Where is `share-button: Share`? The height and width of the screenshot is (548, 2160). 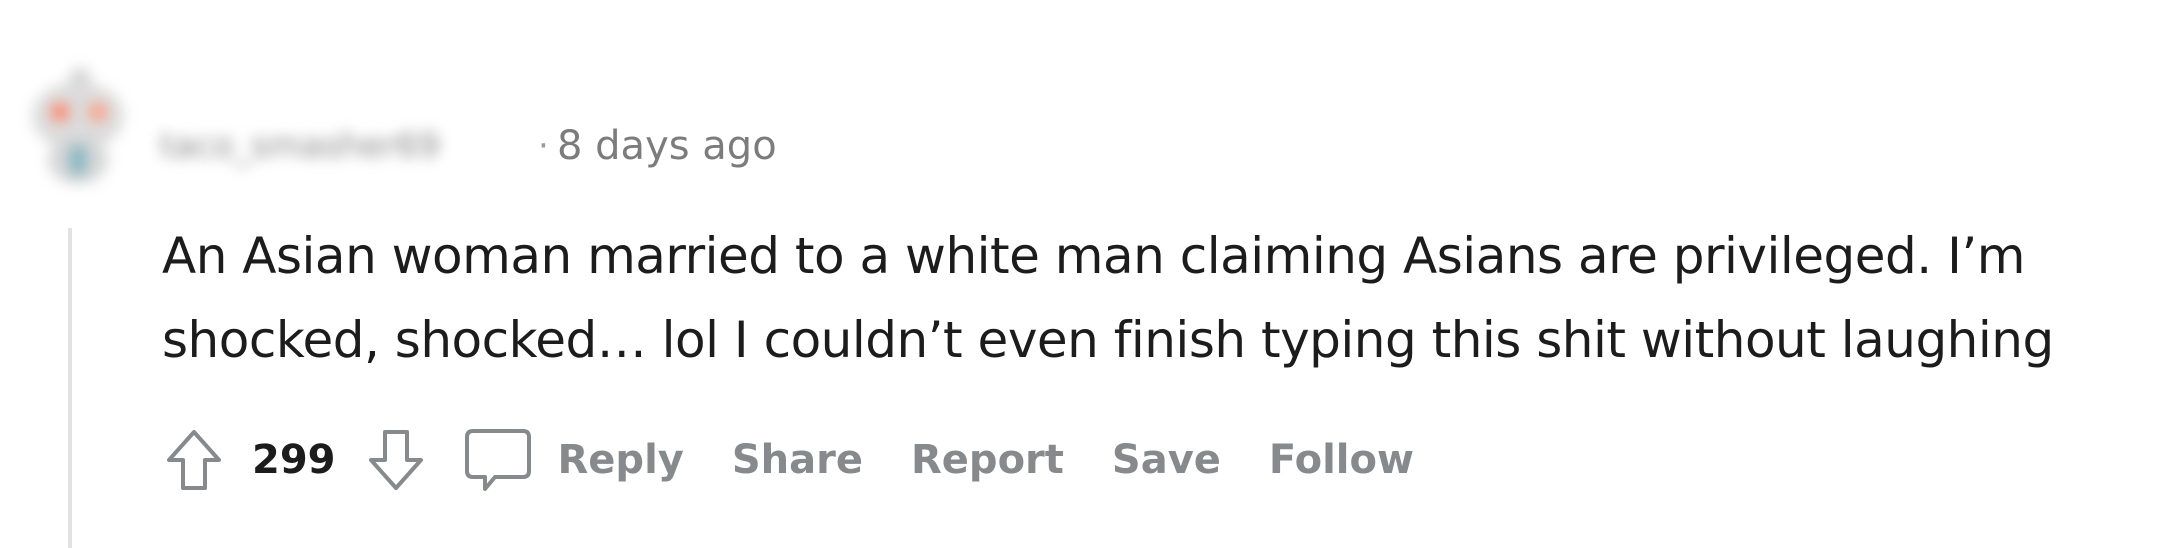
share-button: Share is located at coordinates (797, 460).